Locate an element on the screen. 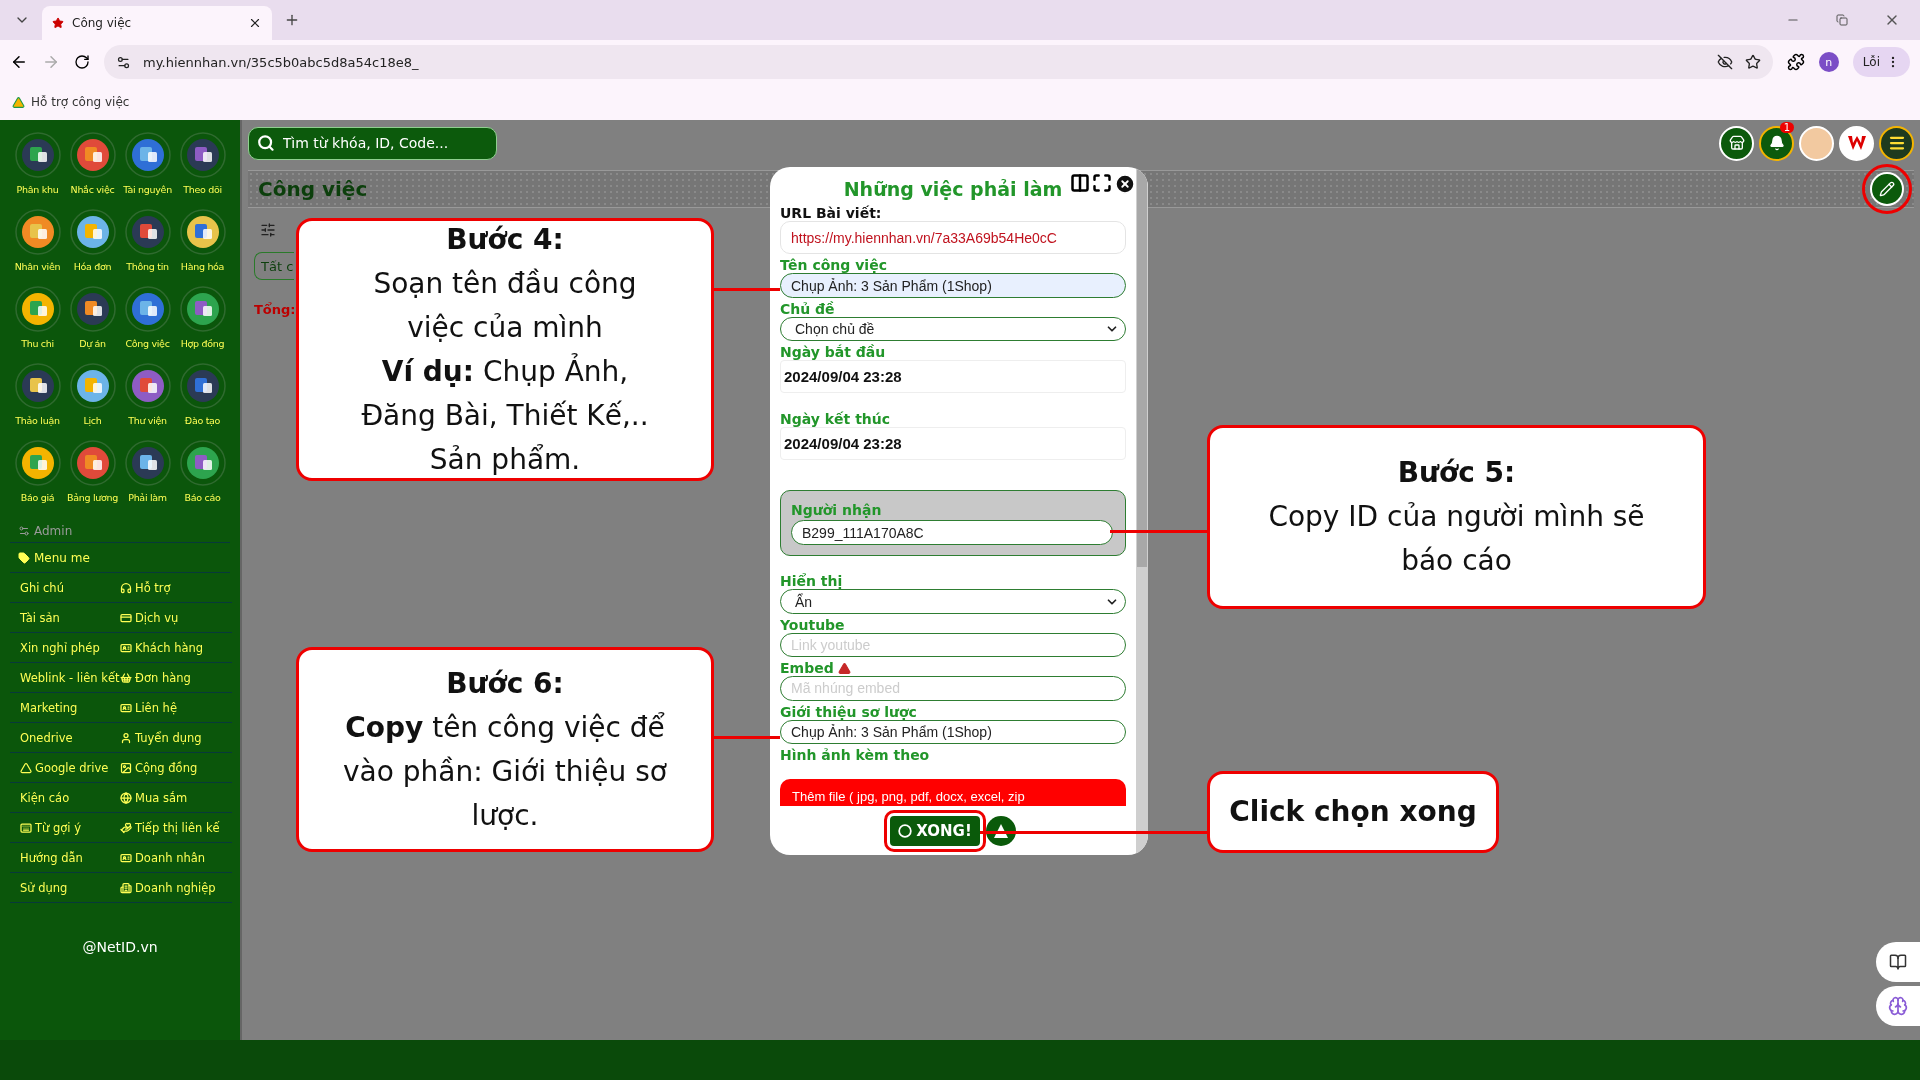  sidebar-link: Dịch vụ is located at coordinates (149, 617).